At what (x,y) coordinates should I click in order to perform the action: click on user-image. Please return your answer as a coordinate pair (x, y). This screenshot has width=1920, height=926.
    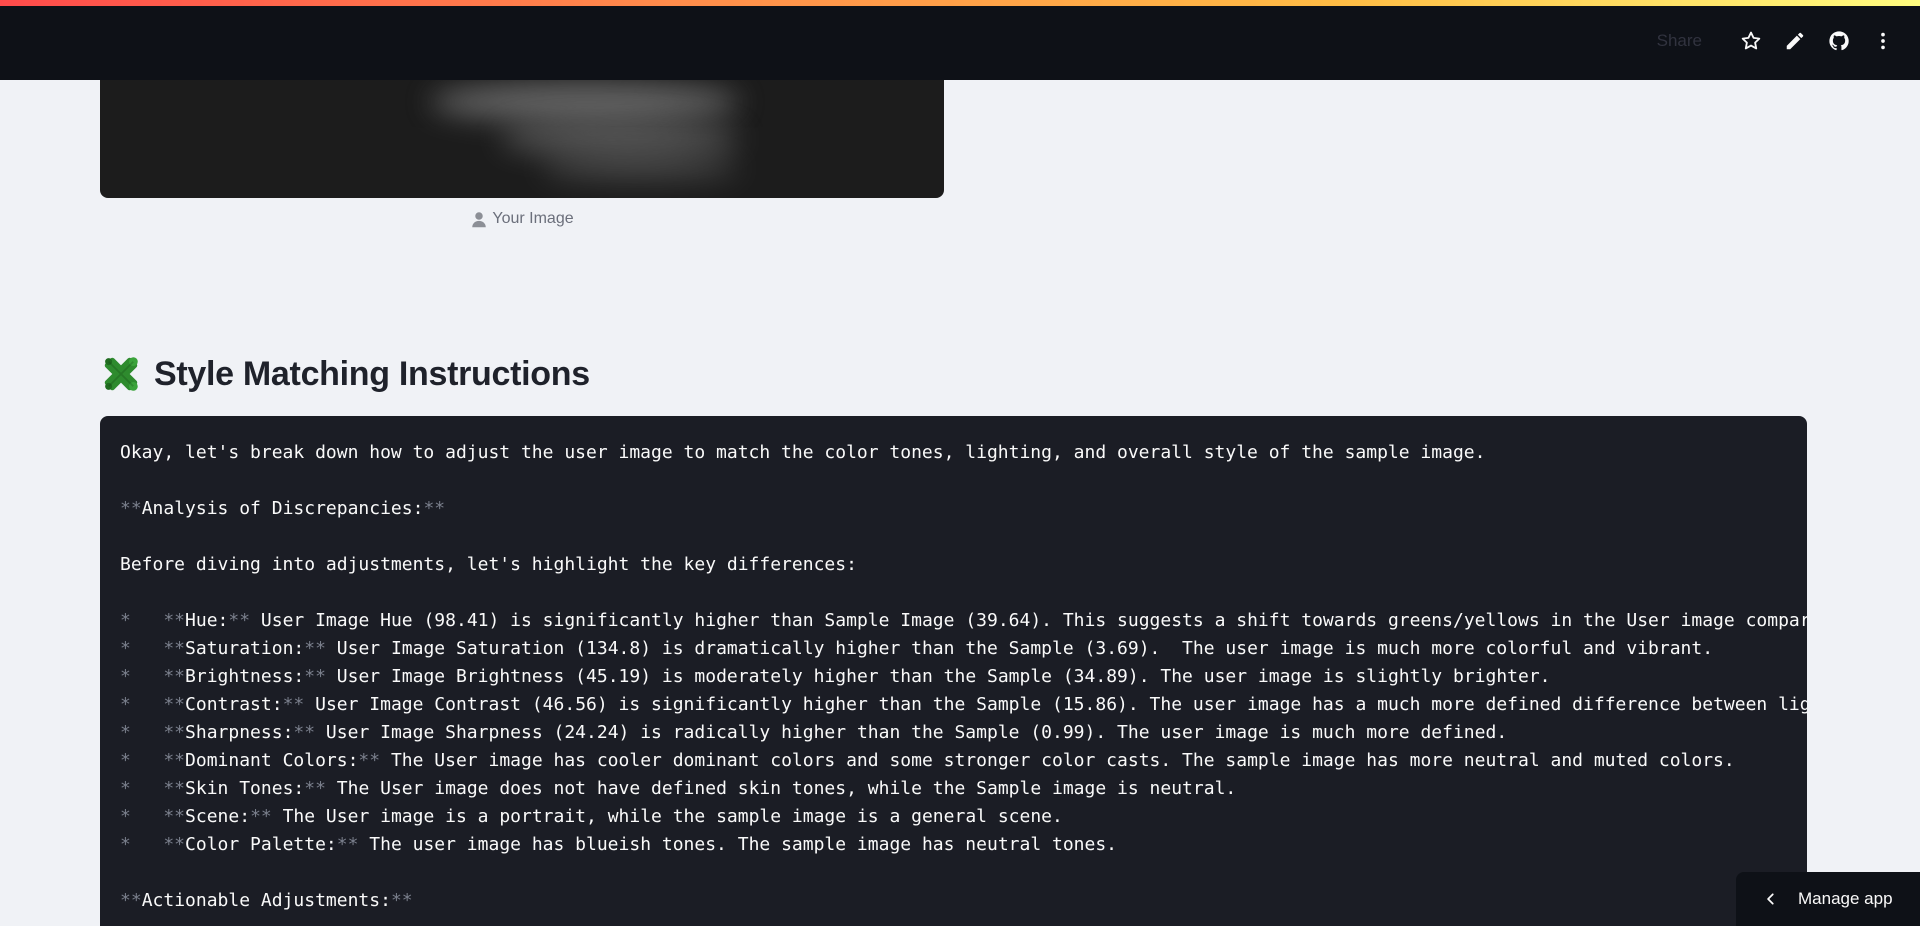
    Looking at the image, I should click on (522, 139).